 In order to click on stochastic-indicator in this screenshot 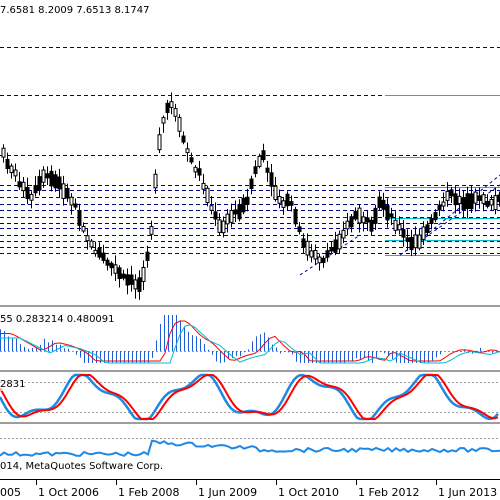, I will do `click(250, 397)`.